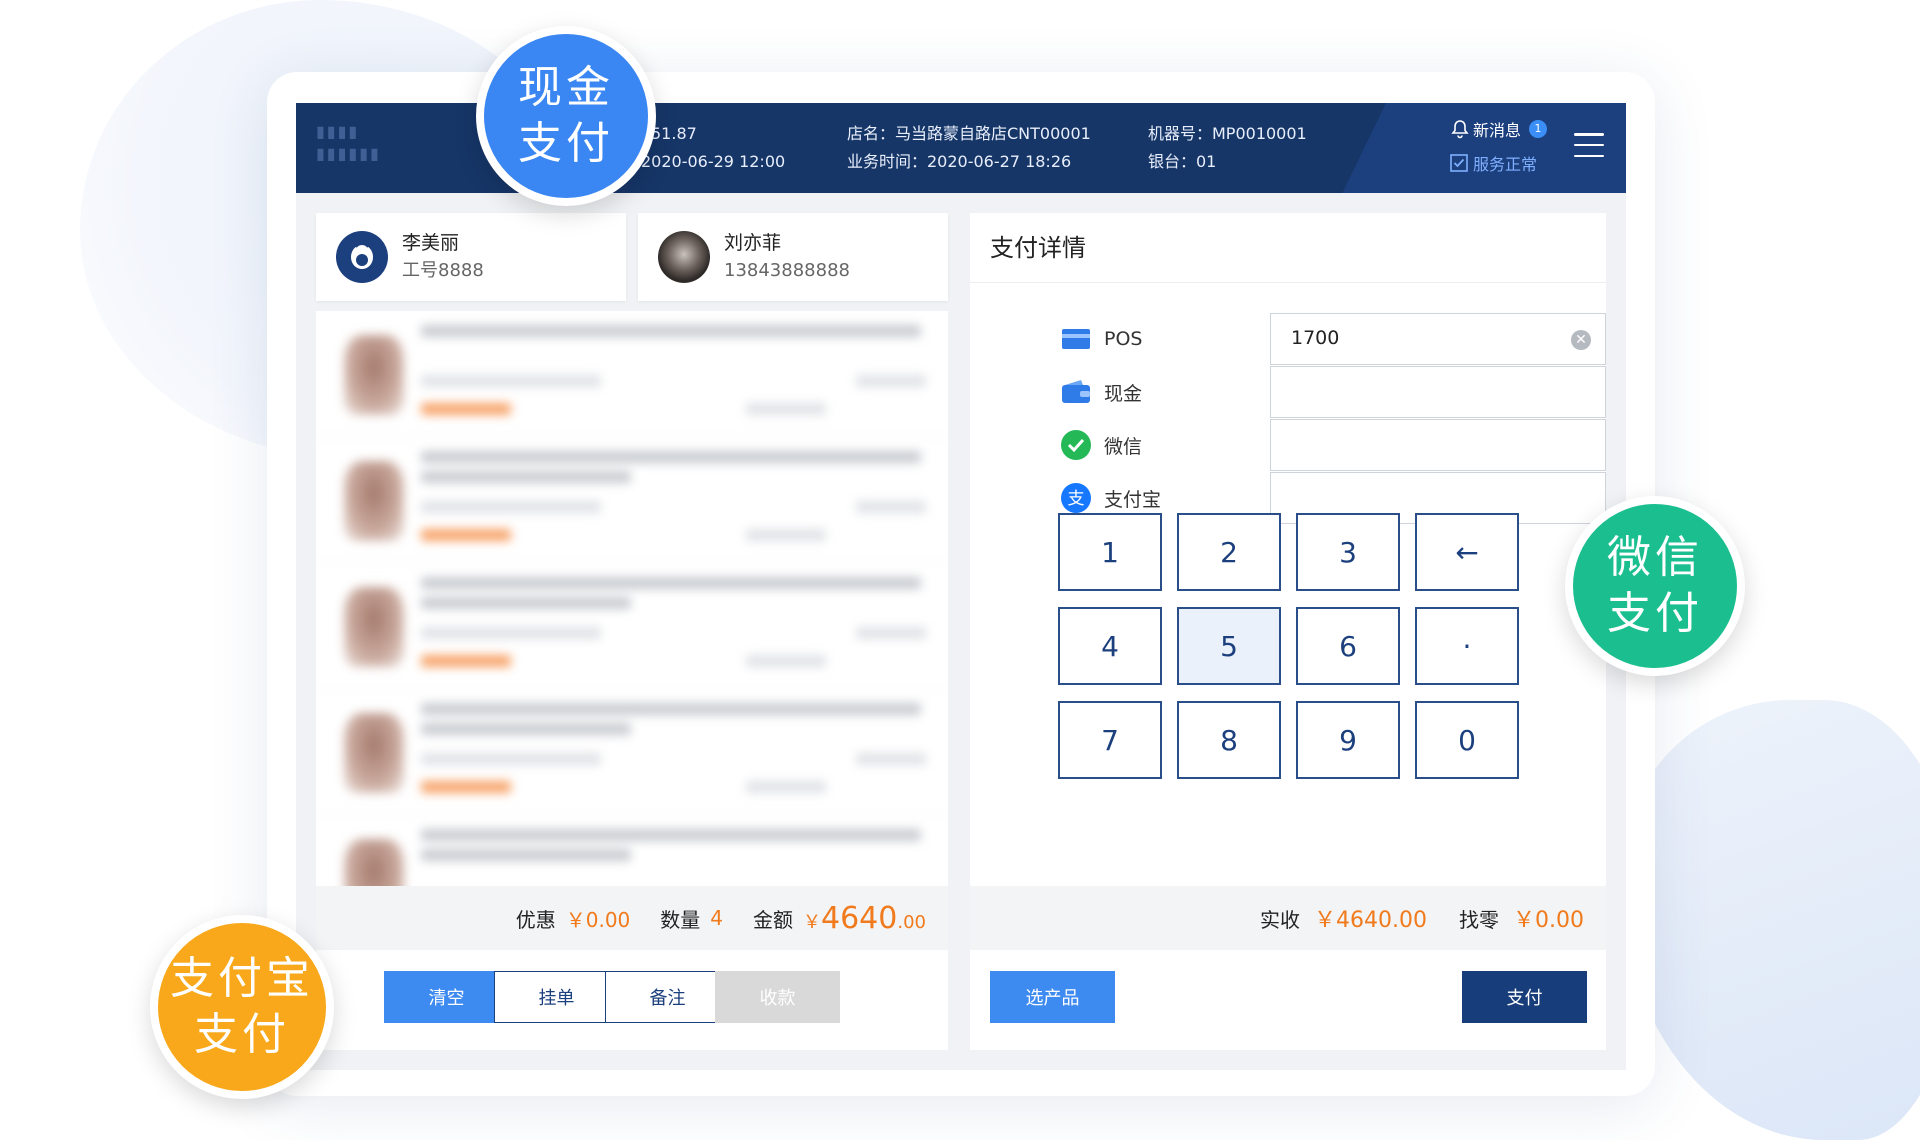 This screenshot has height=1140, width=1920. I want to click on business-time: 业务时间：2020-06-27 18:26, so click(959, 161).